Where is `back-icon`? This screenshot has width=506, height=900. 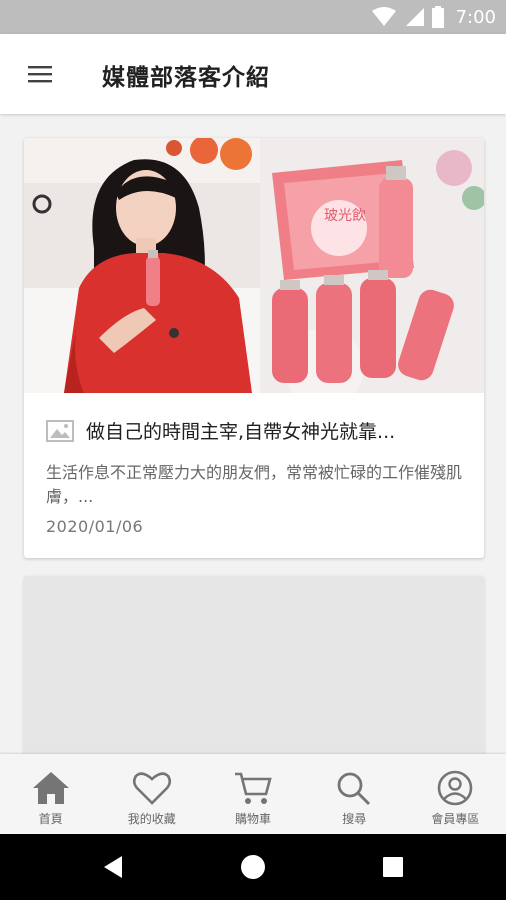
back-icon is located at coordinates (113, 867).